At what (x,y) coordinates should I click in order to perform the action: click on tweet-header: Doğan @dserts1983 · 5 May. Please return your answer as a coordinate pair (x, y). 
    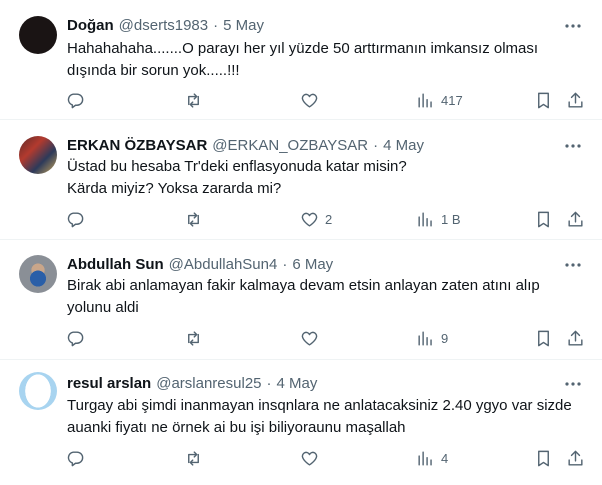
    Looking at the image, I should click on (165, 25).